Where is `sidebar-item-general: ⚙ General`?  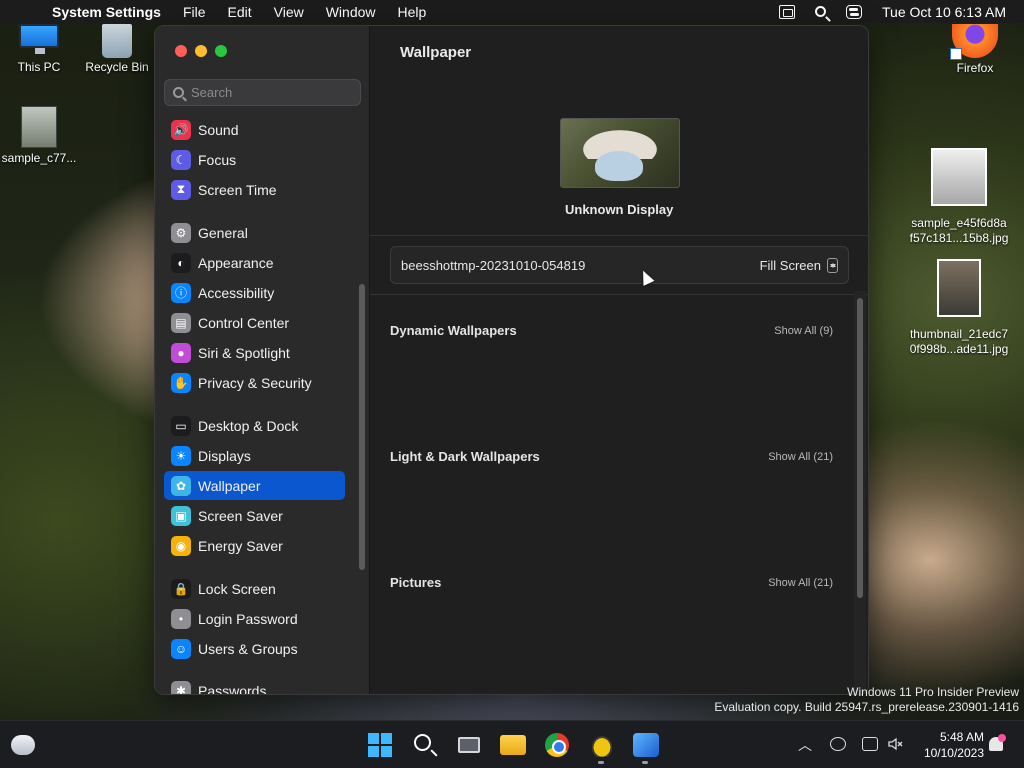 sidebar-item-general: ⚙ General is located at coordinates (254, 232).